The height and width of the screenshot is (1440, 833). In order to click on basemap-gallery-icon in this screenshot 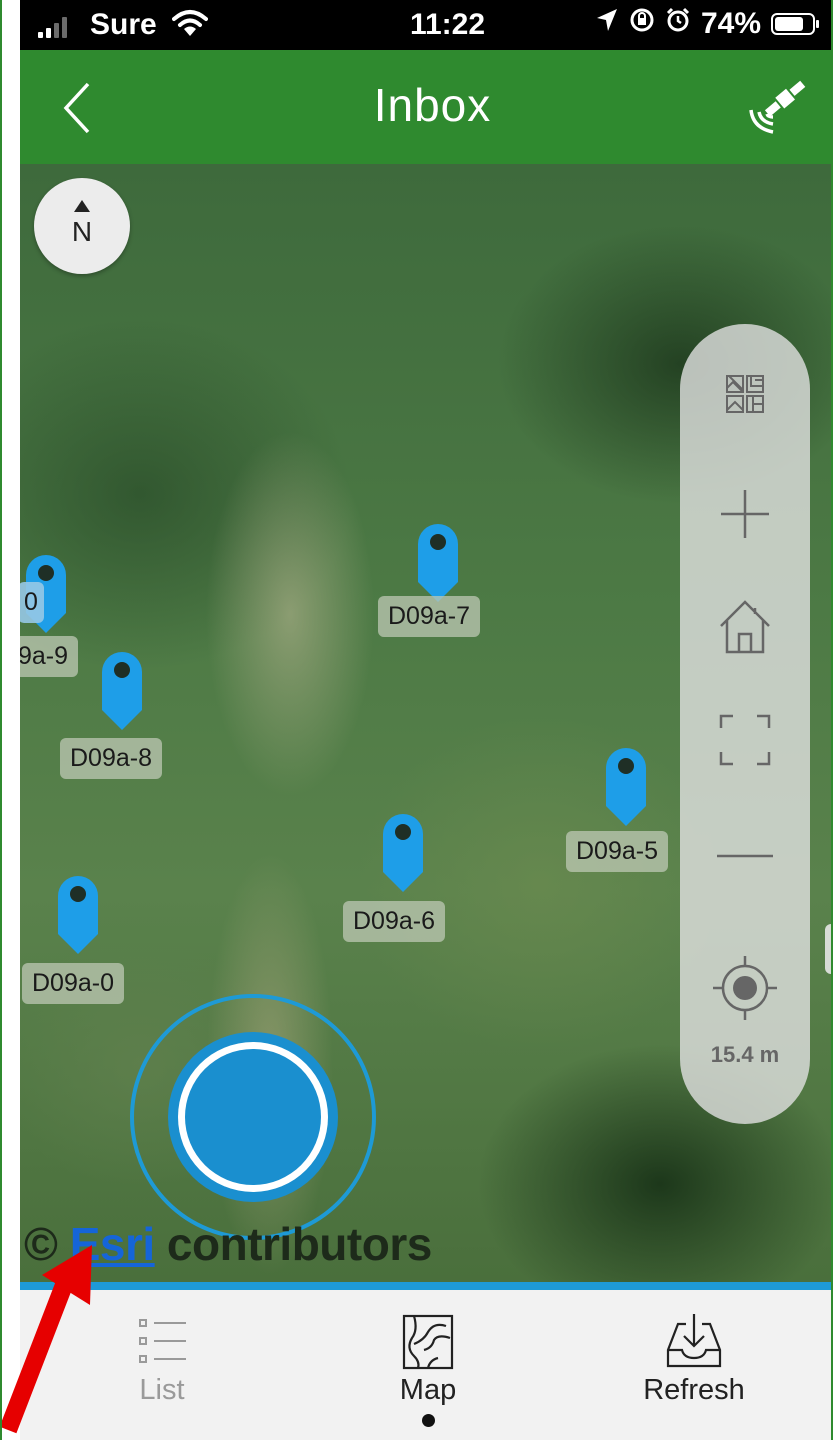, I will do `click(745, 394)`.